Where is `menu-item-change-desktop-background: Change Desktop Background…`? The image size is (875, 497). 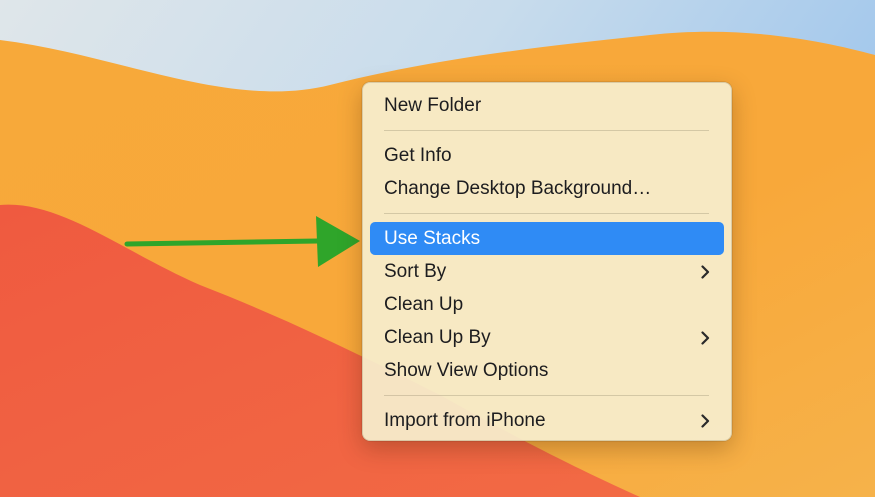 menu-item-change-desktop-background: Change Desktop Background… is located at coordinates (547, 188).